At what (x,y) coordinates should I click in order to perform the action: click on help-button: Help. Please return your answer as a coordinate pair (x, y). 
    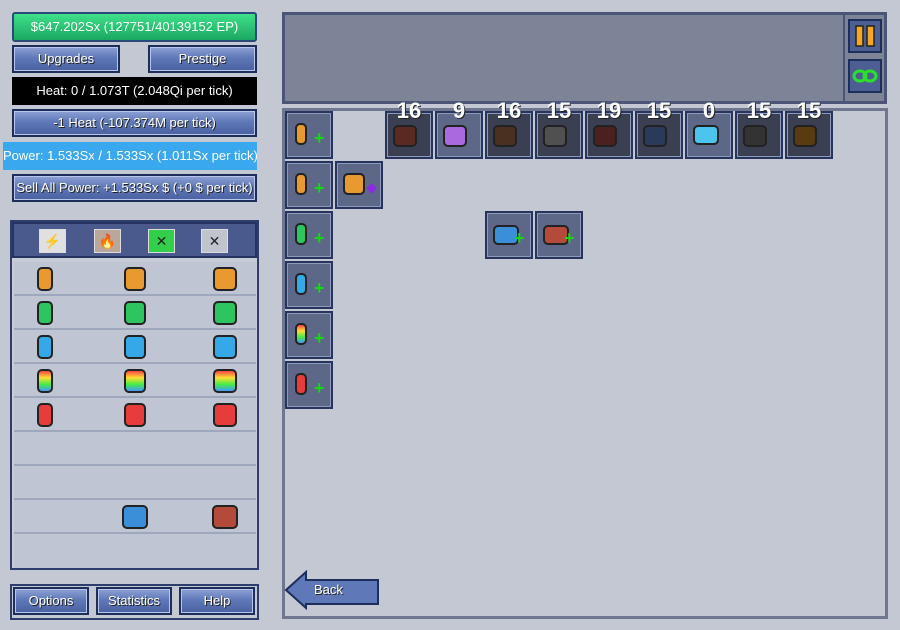
    Looking at the image, I should click on (217, 601).